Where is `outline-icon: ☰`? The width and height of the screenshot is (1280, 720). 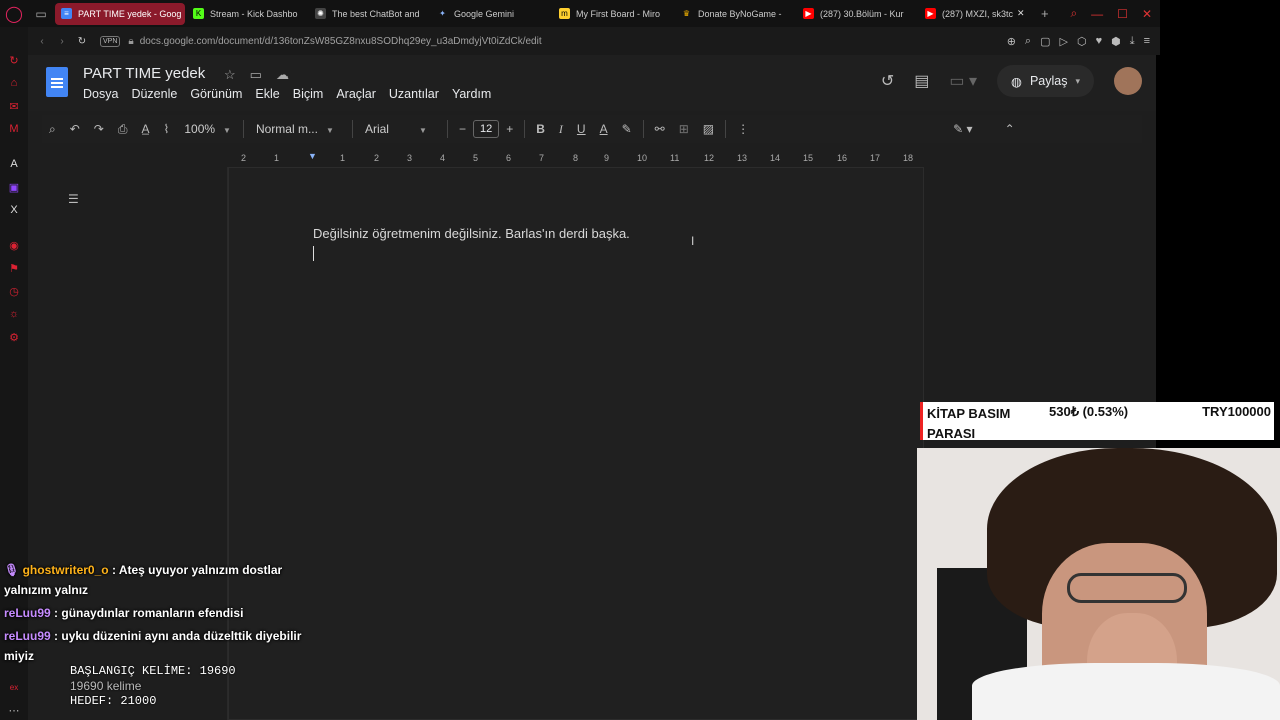
outline-icon: ☰ is located at coordinates (73, 199).